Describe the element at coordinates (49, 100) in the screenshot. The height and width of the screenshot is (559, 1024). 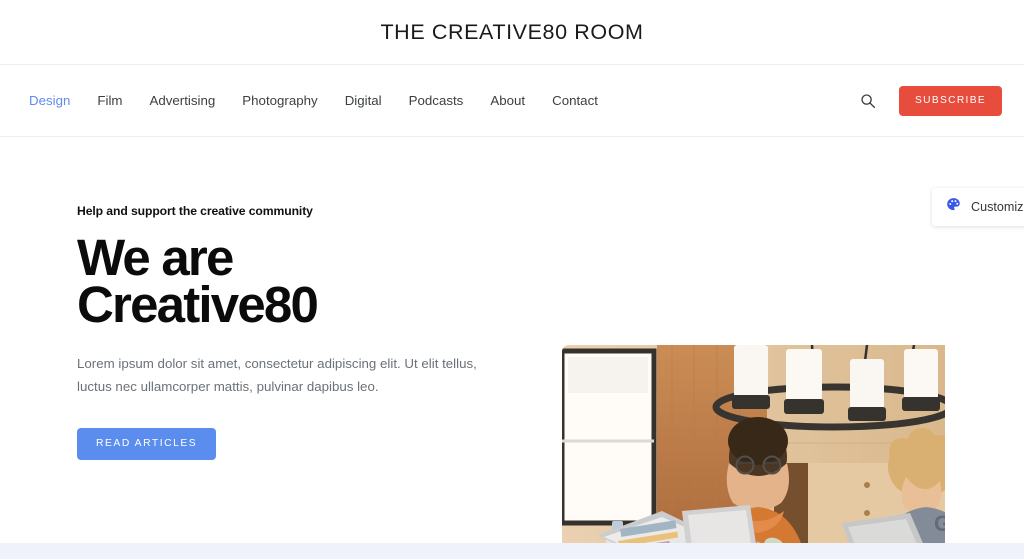
I see `nav-item-design: Design` at that location.